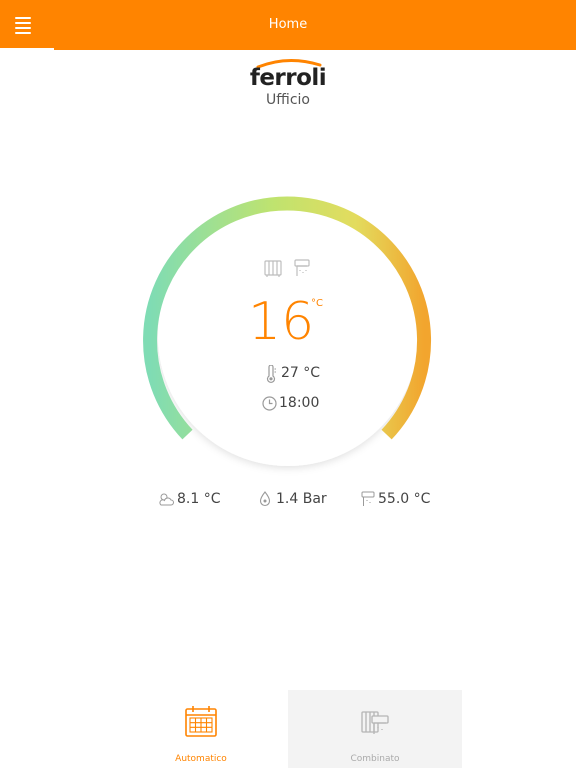 Image resolution: width=576 pixels, height=768 pixels. Describe the element at coordinates (166, 499) in the screenshot. I see `weather-cloud-sun-icon` at that location.